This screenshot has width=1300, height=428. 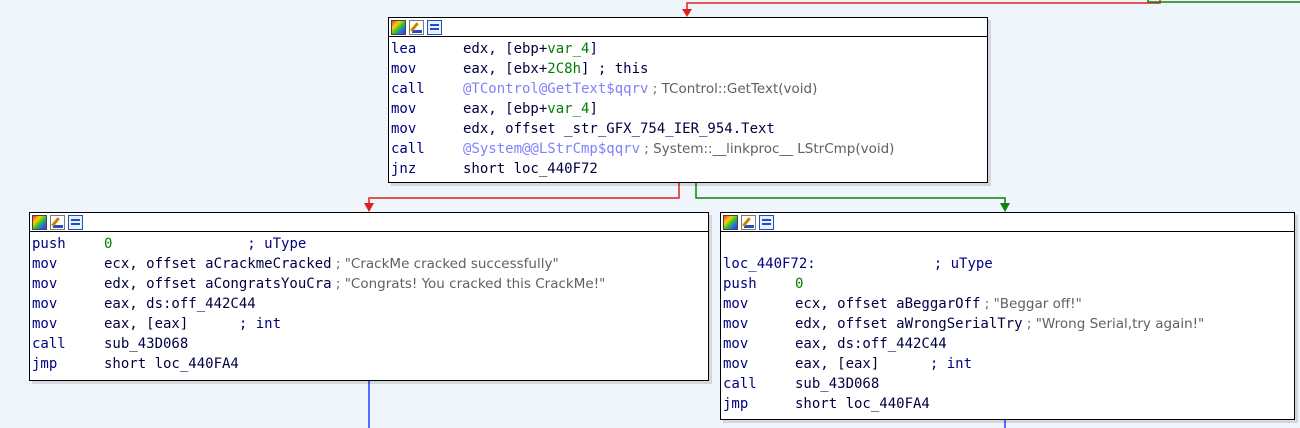 I want to click on location-label-line: loc_440F72: ; uType, so click(x=1008, y=264).